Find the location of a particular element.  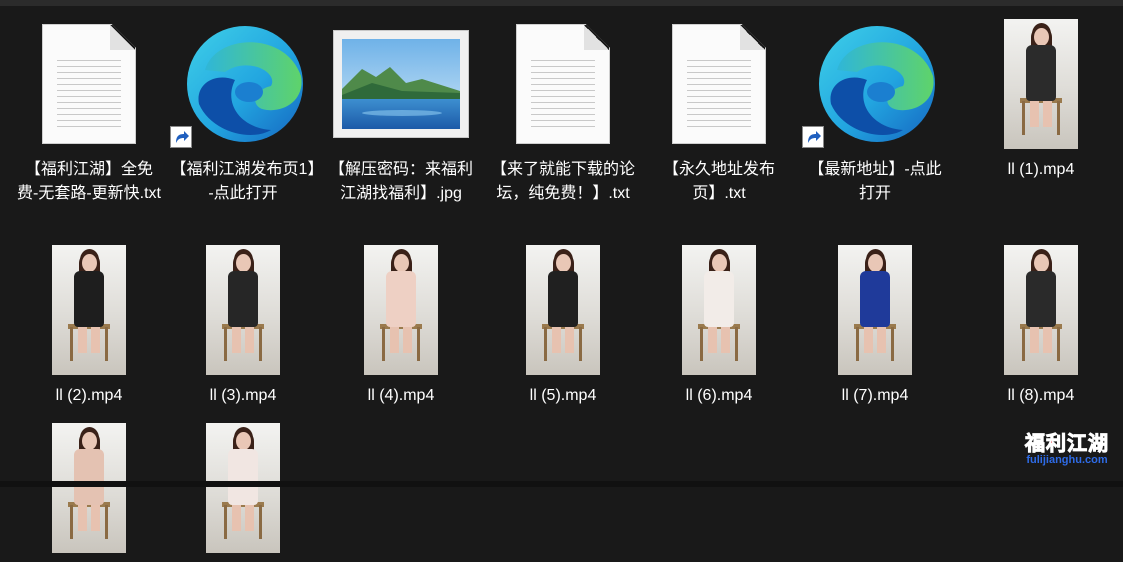

file-item: 【最新地址】-点此打开 is located at coordinates (875, 113).